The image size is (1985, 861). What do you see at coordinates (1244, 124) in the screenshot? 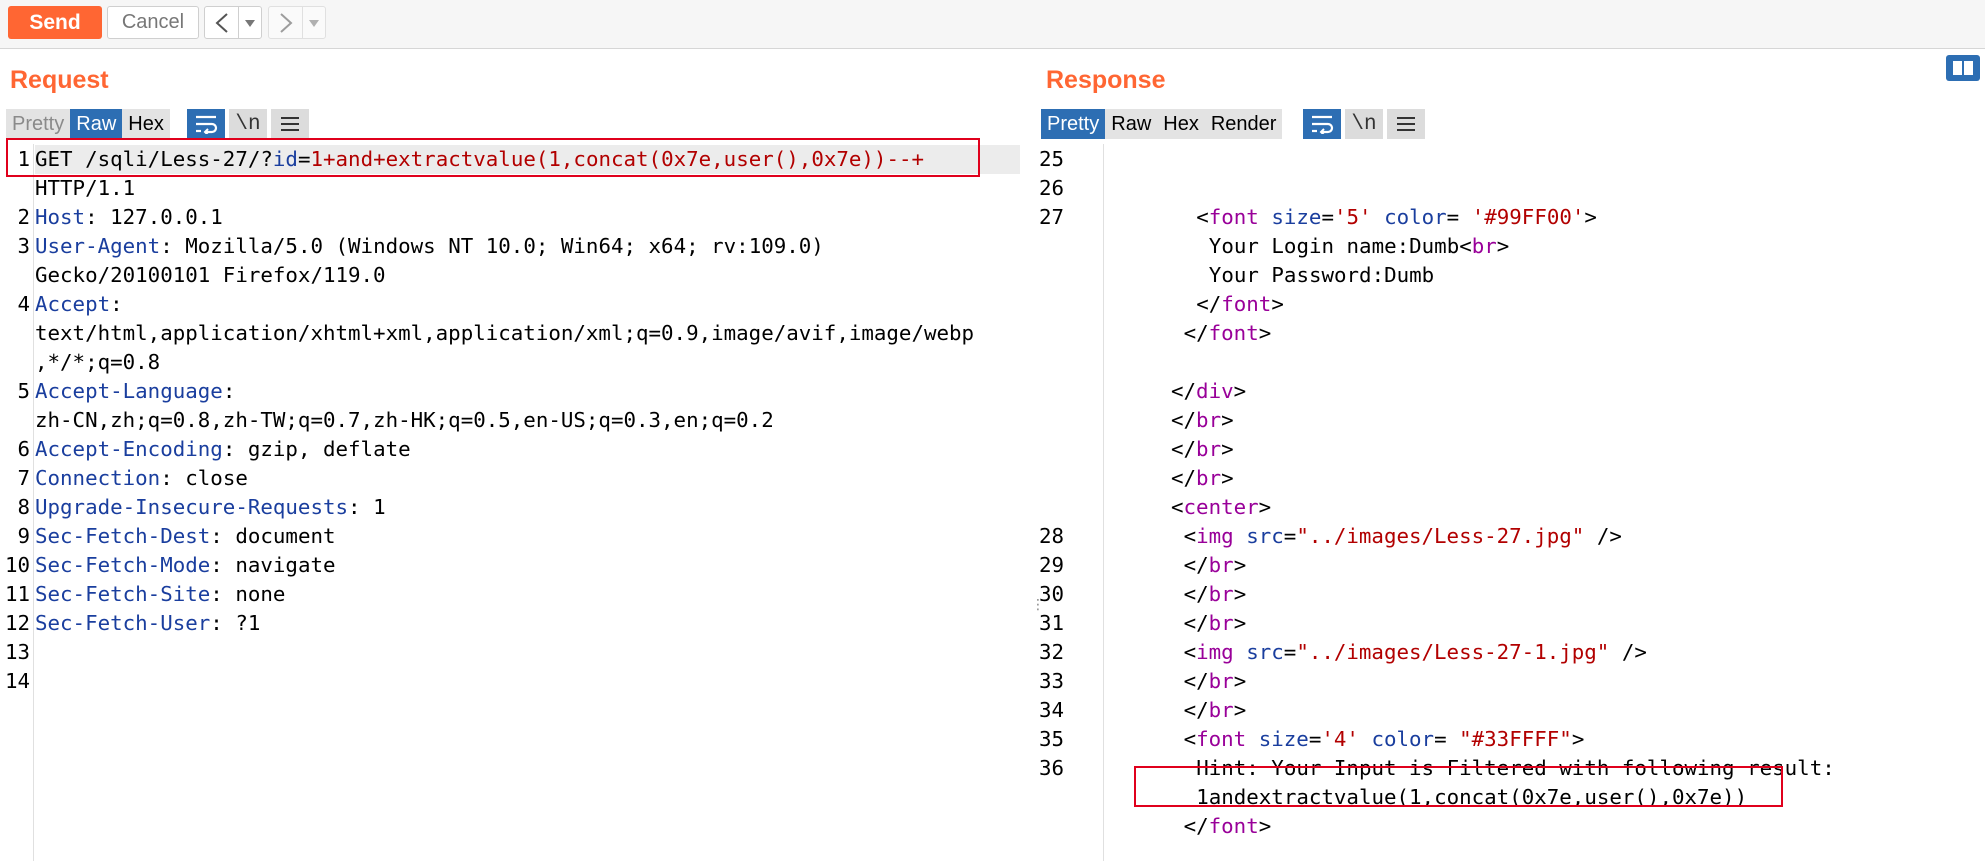
I see `response-tab-render: Render` at bounding box center [1244, 124].